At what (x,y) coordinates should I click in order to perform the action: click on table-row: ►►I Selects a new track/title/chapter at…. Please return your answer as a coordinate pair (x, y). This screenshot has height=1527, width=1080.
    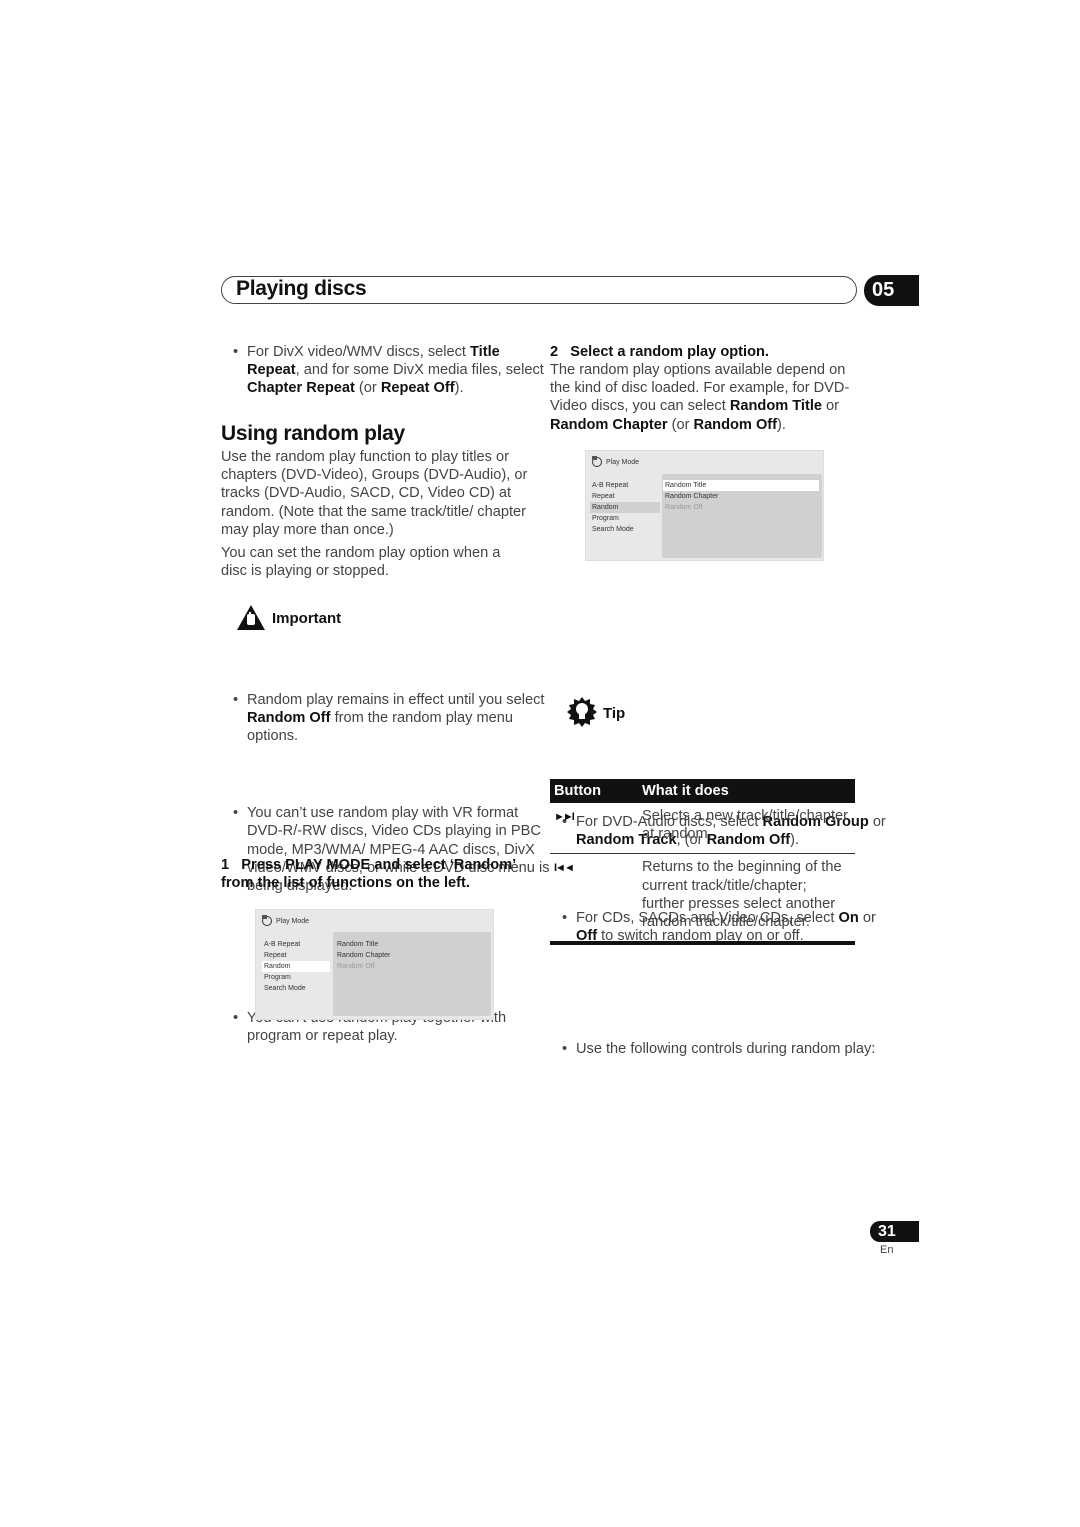
    Looking at the image, I should click on (702, 829).